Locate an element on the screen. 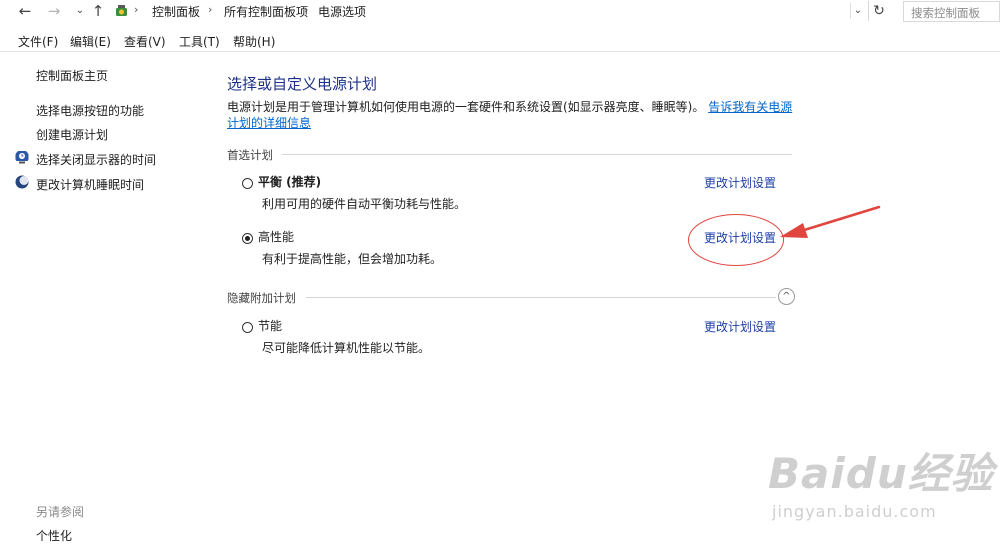 This screenshot has height=552, width=1000. menu-edit: 编辑(E) is located at coordinates (90, 41).